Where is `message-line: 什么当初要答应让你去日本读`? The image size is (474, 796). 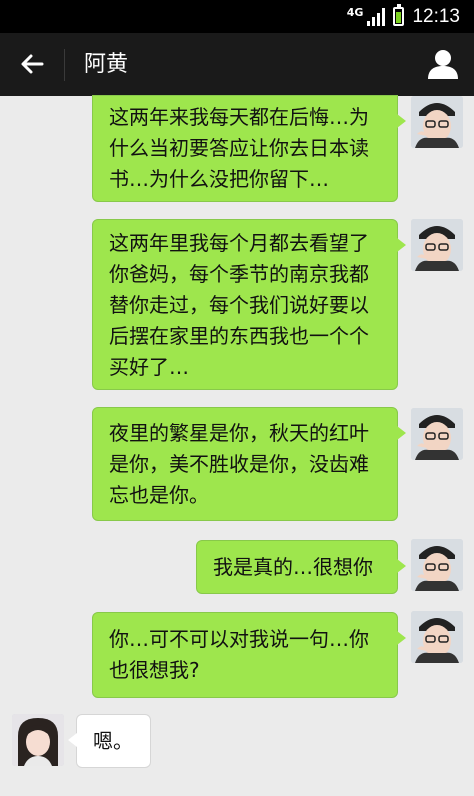 message-line: 什么当初要答应让你去日本读 is located at coordinates (239, 148).